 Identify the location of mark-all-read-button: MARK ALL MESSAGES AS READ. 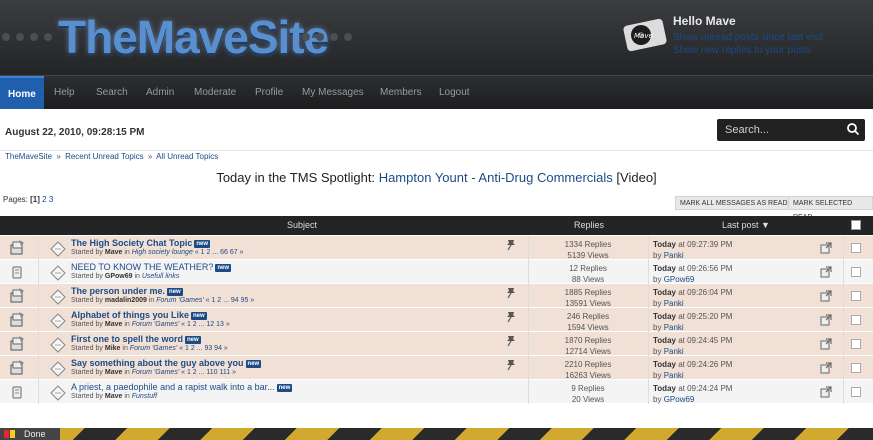
(734, 203).